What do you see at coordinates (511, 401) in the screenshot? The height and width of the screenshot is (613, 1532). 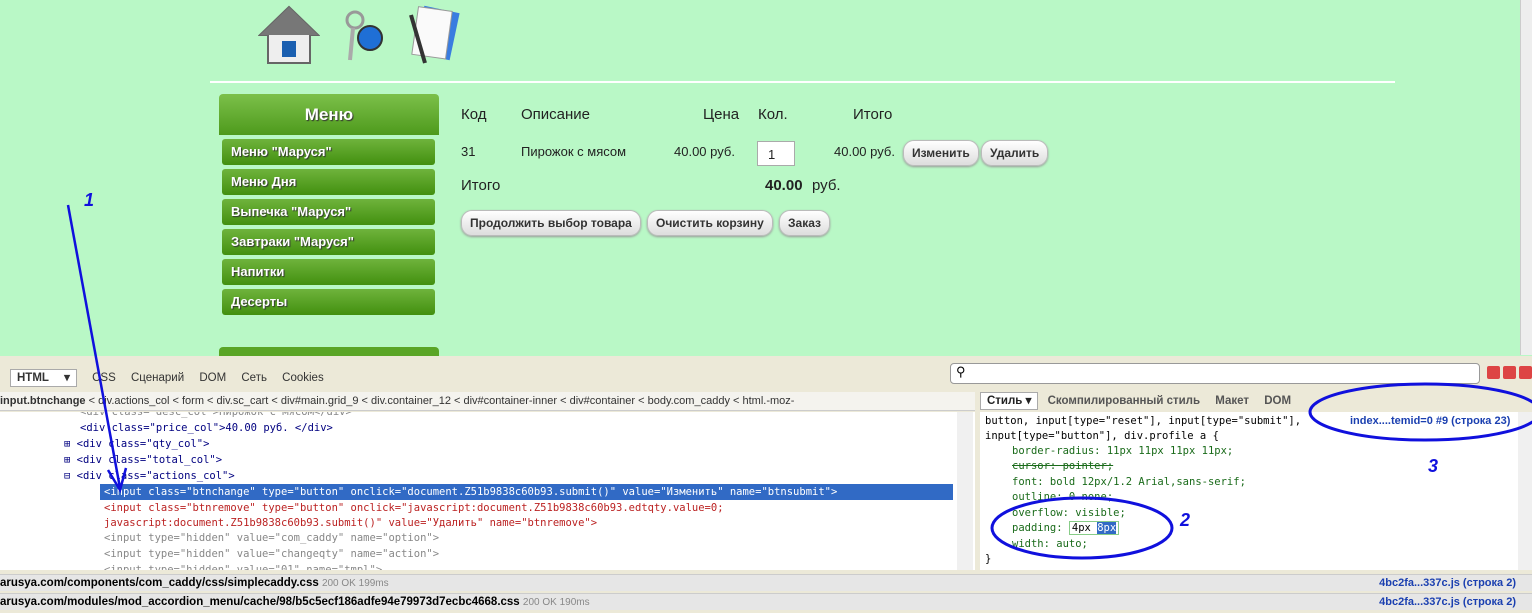 I see `crumb: div#container-inner` at bounding box center [511, 401].